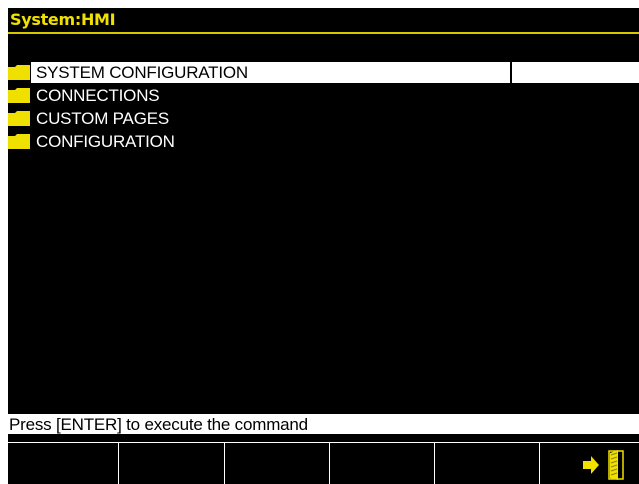 The image size is (639, 484). Describe the element at coordinates (105, 141) in the screenshot. I see `menu-item-label: CONFIGURATION` at that location.